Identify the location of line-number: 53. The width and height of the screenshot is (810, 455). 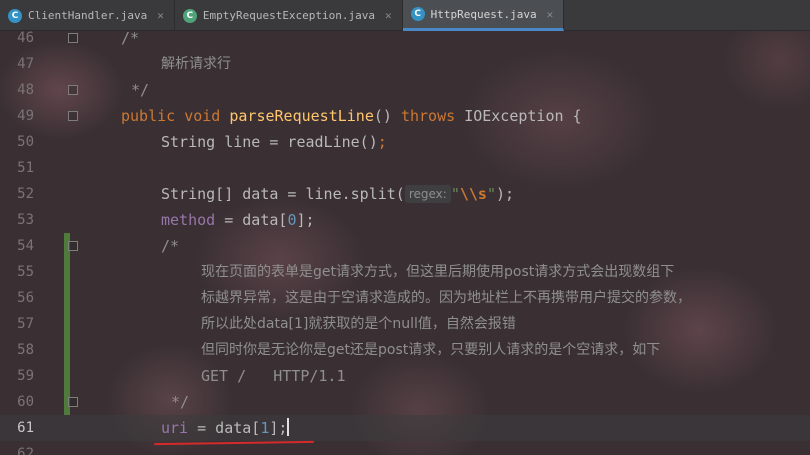
(25, 220).